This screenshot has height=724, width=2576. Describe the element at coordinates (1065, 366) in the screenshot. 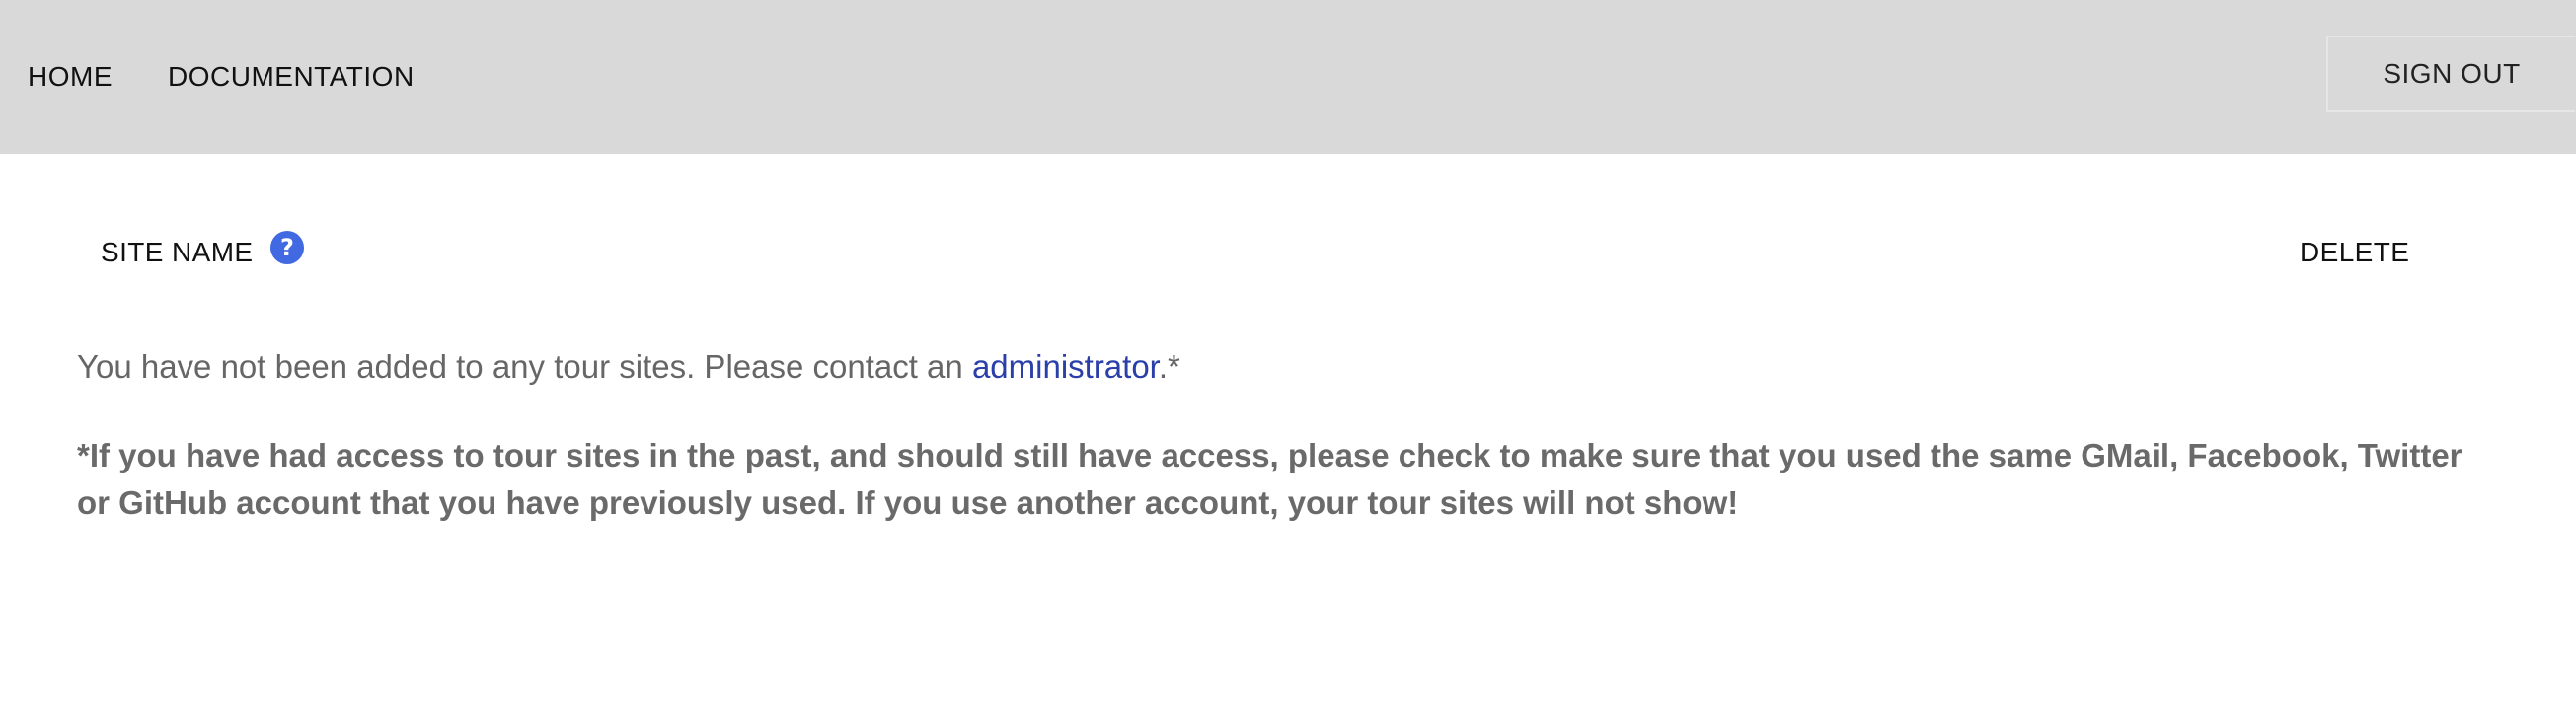

I see `administrator-link: administrator` at that location.